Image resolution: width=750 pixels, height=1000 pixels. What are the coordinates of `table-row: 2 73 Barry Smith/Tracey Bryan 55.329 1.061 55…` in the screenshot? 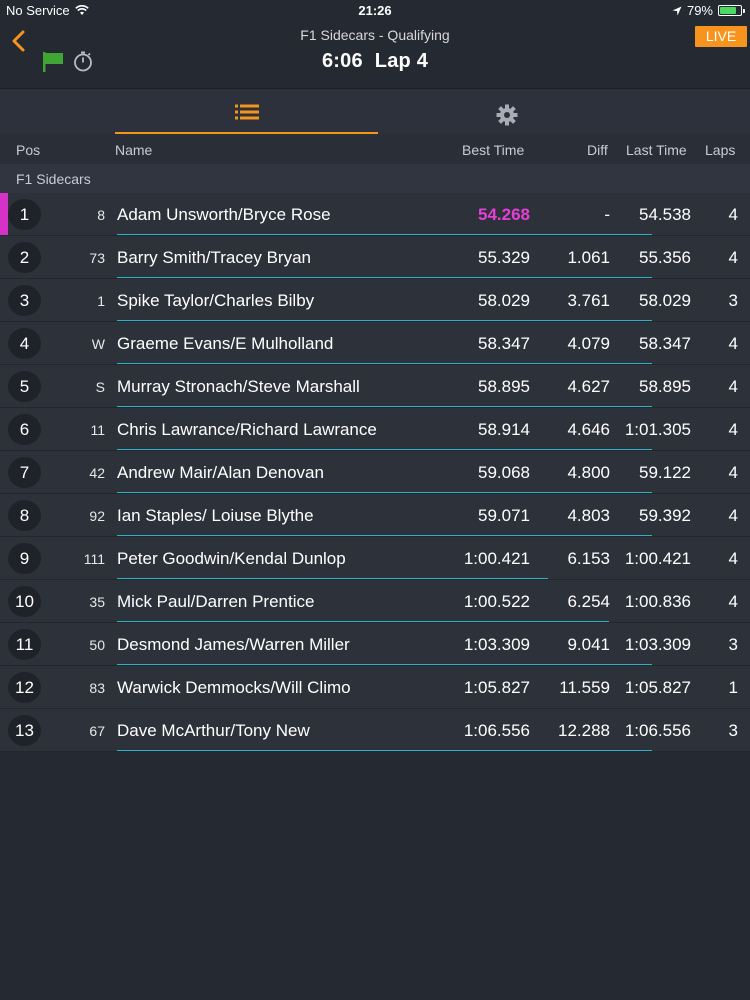 It's located at (375, 257).